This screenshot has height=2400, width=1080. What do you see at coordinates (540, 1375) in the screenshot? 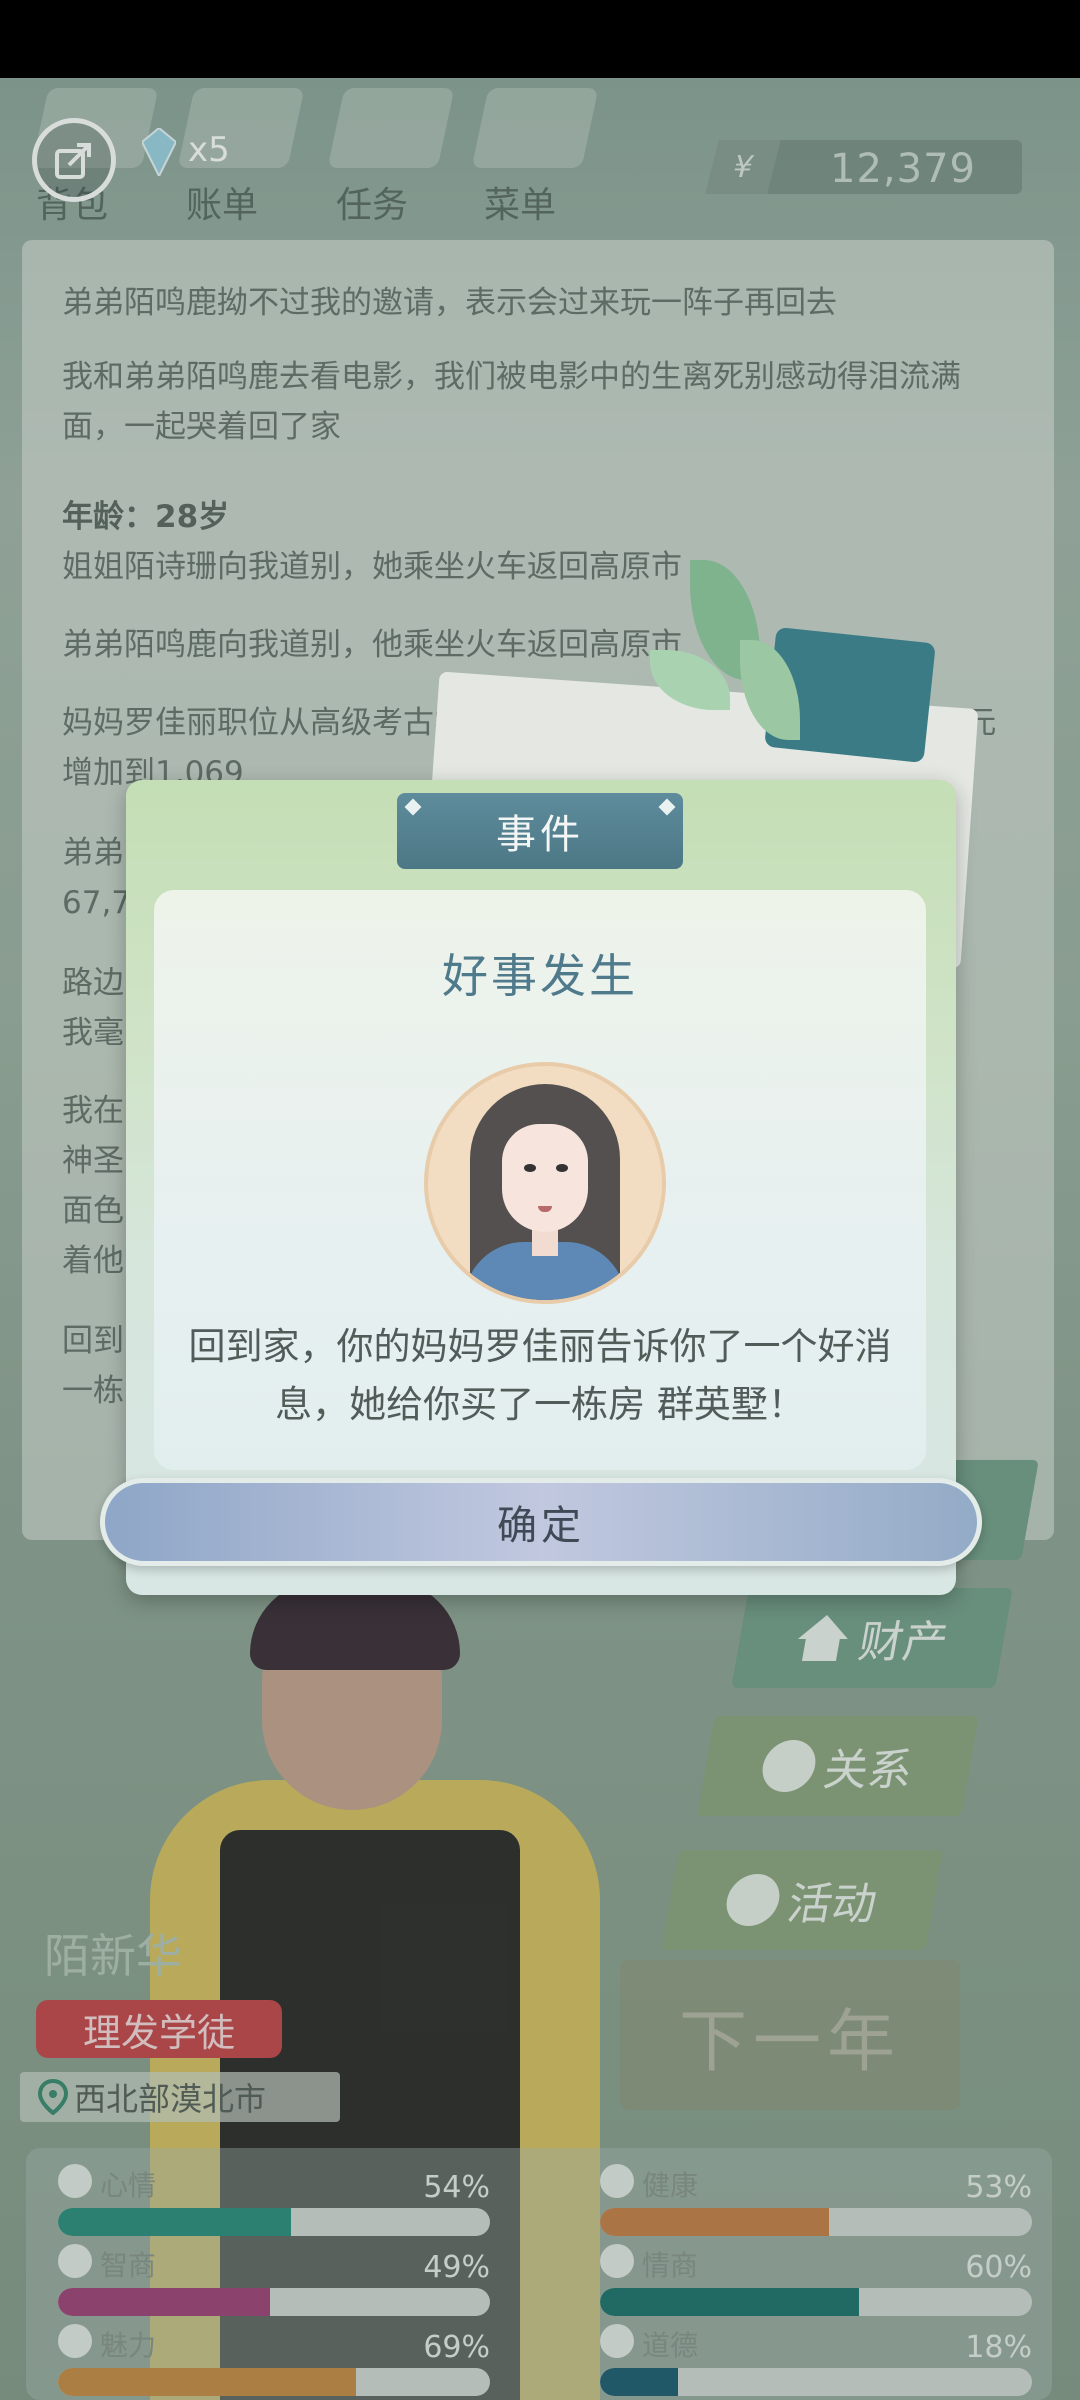
I see `dialog-message: 回到家，你的妈妈罗佳丽告诉你了一个好消息，她给你买了一栋房 群英墅！` at bounding box center [540, 1375].